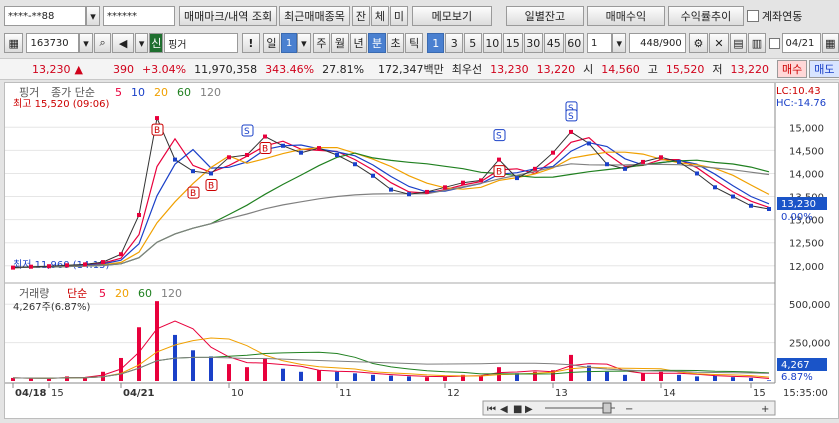  I want to click on chevron-down-icon: ▾, so click(86, 43).